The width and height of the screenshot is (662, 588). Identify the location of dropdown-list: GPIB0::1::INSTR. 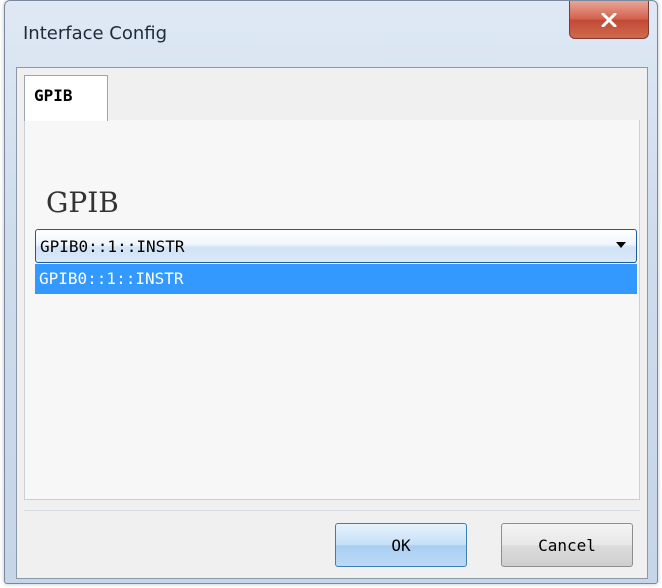
(336, 279).